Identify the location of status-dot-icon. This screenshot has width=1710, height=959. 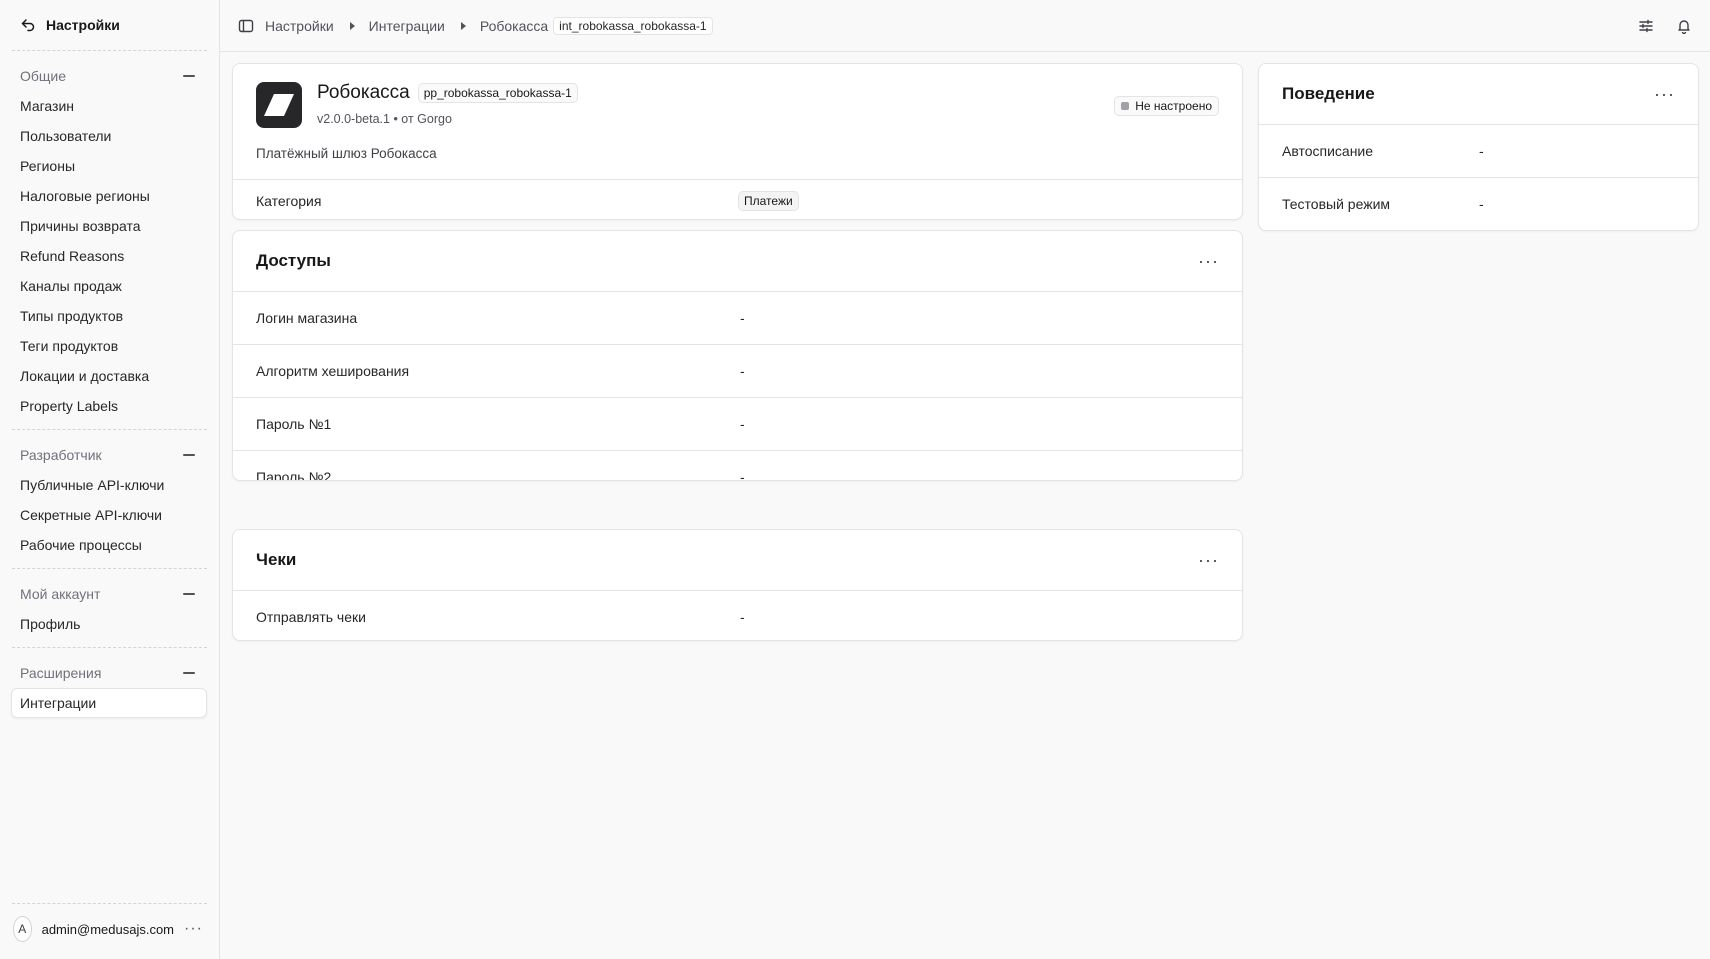
(1125, 106).